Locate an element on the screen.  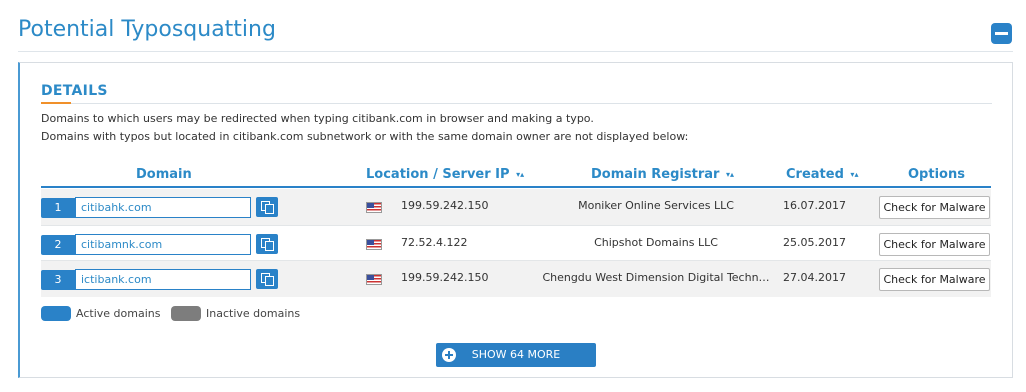
show-more-button: SHOW 64 MORE is located at coordinates (516, 355).